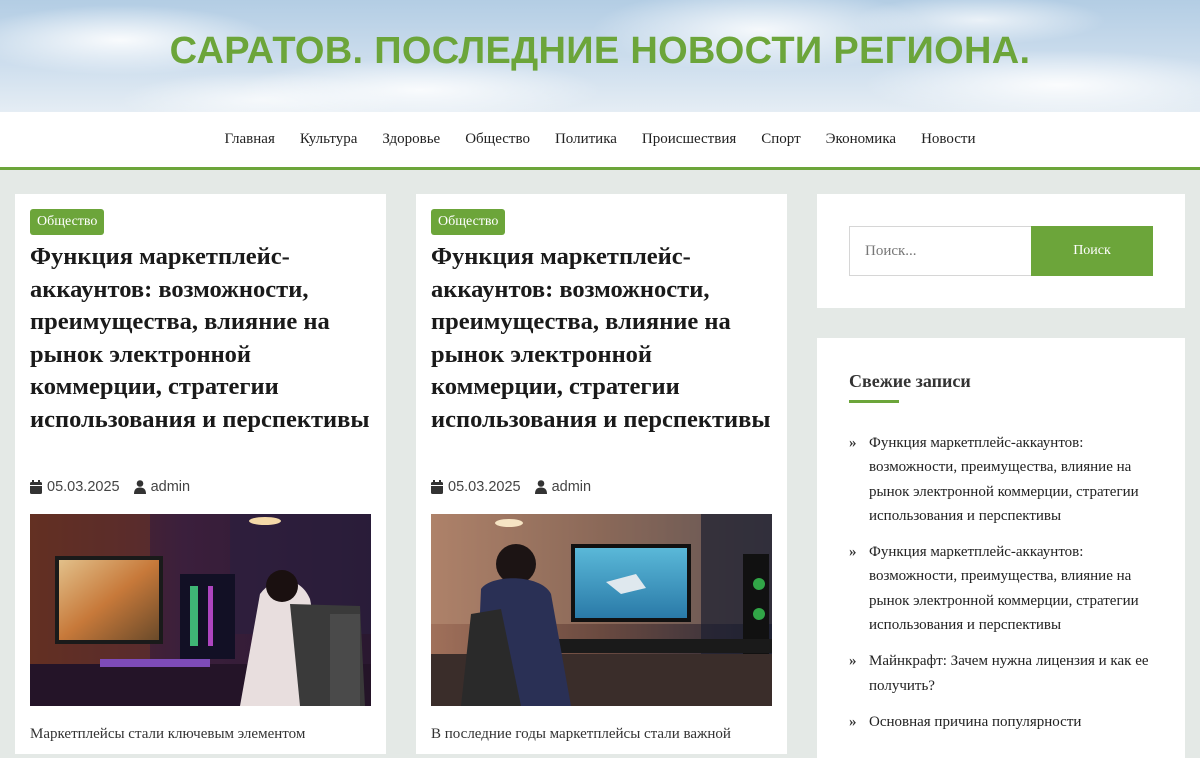 The height and width of the screenshot is (758, 1200). What do you see at coordinates (1092, 251) in the screenshot?
I see `search-button: Поиск` at bounding box center [1092, 251].